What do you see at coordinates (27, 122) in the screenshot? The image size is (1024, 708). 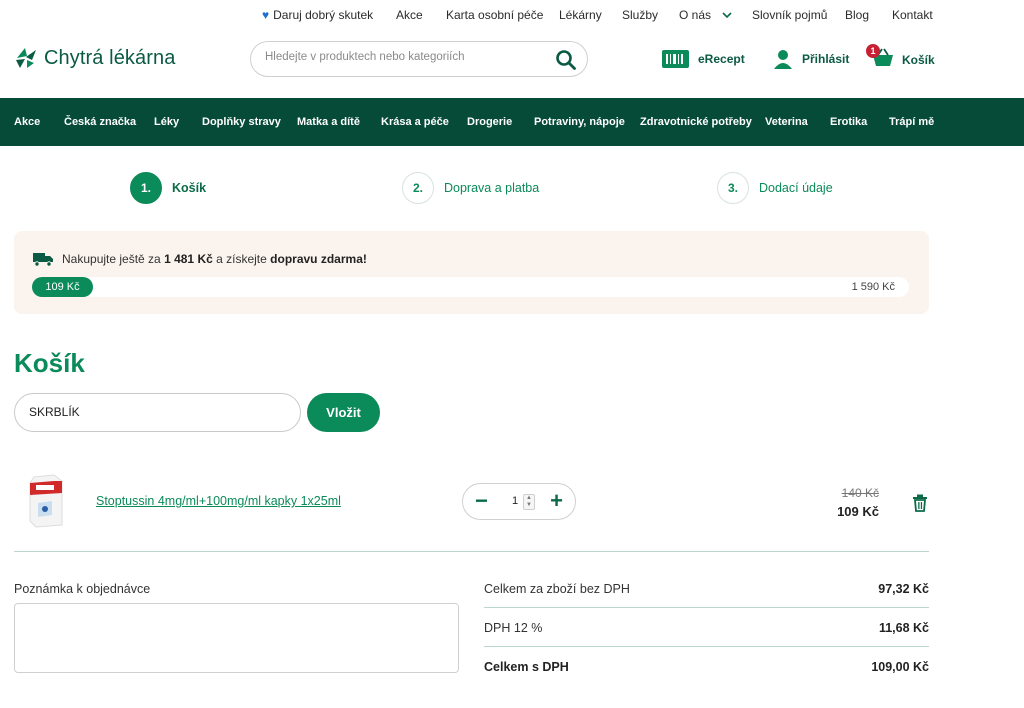 I see `nav-item-akce: Akce` at bounding box center [27, 122].